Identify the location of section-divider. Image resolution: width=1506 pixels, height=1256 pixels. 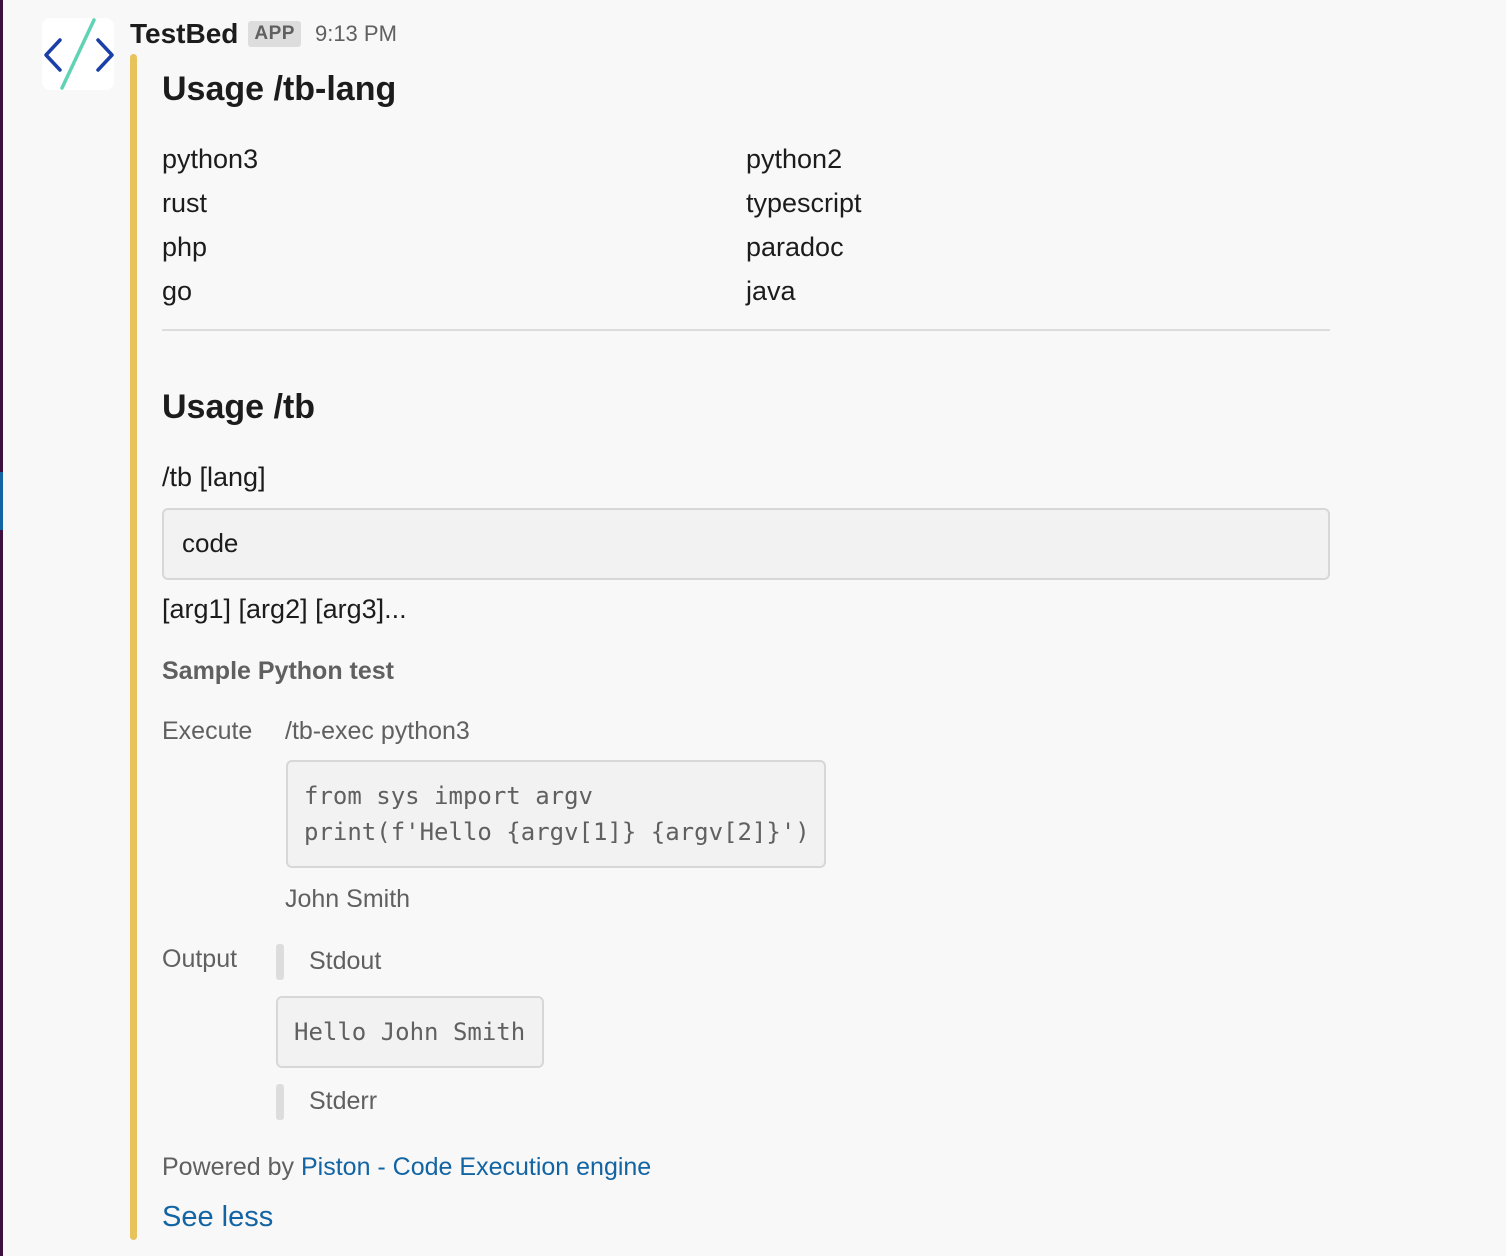
(746, 330).